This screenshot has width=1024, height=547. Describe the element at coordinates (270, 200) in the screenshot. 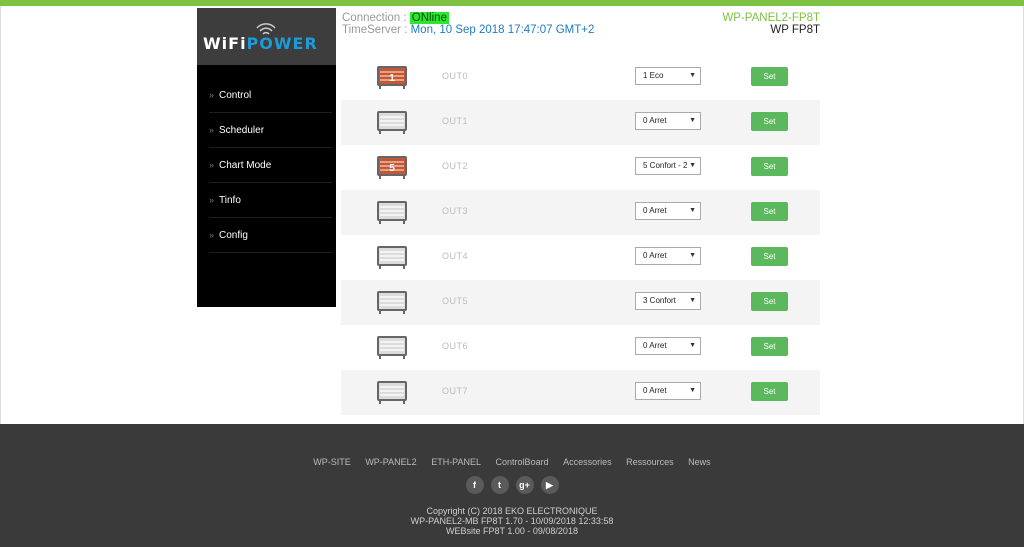

I see `sidebar-item-tinfo: » Tinfo` at that location.